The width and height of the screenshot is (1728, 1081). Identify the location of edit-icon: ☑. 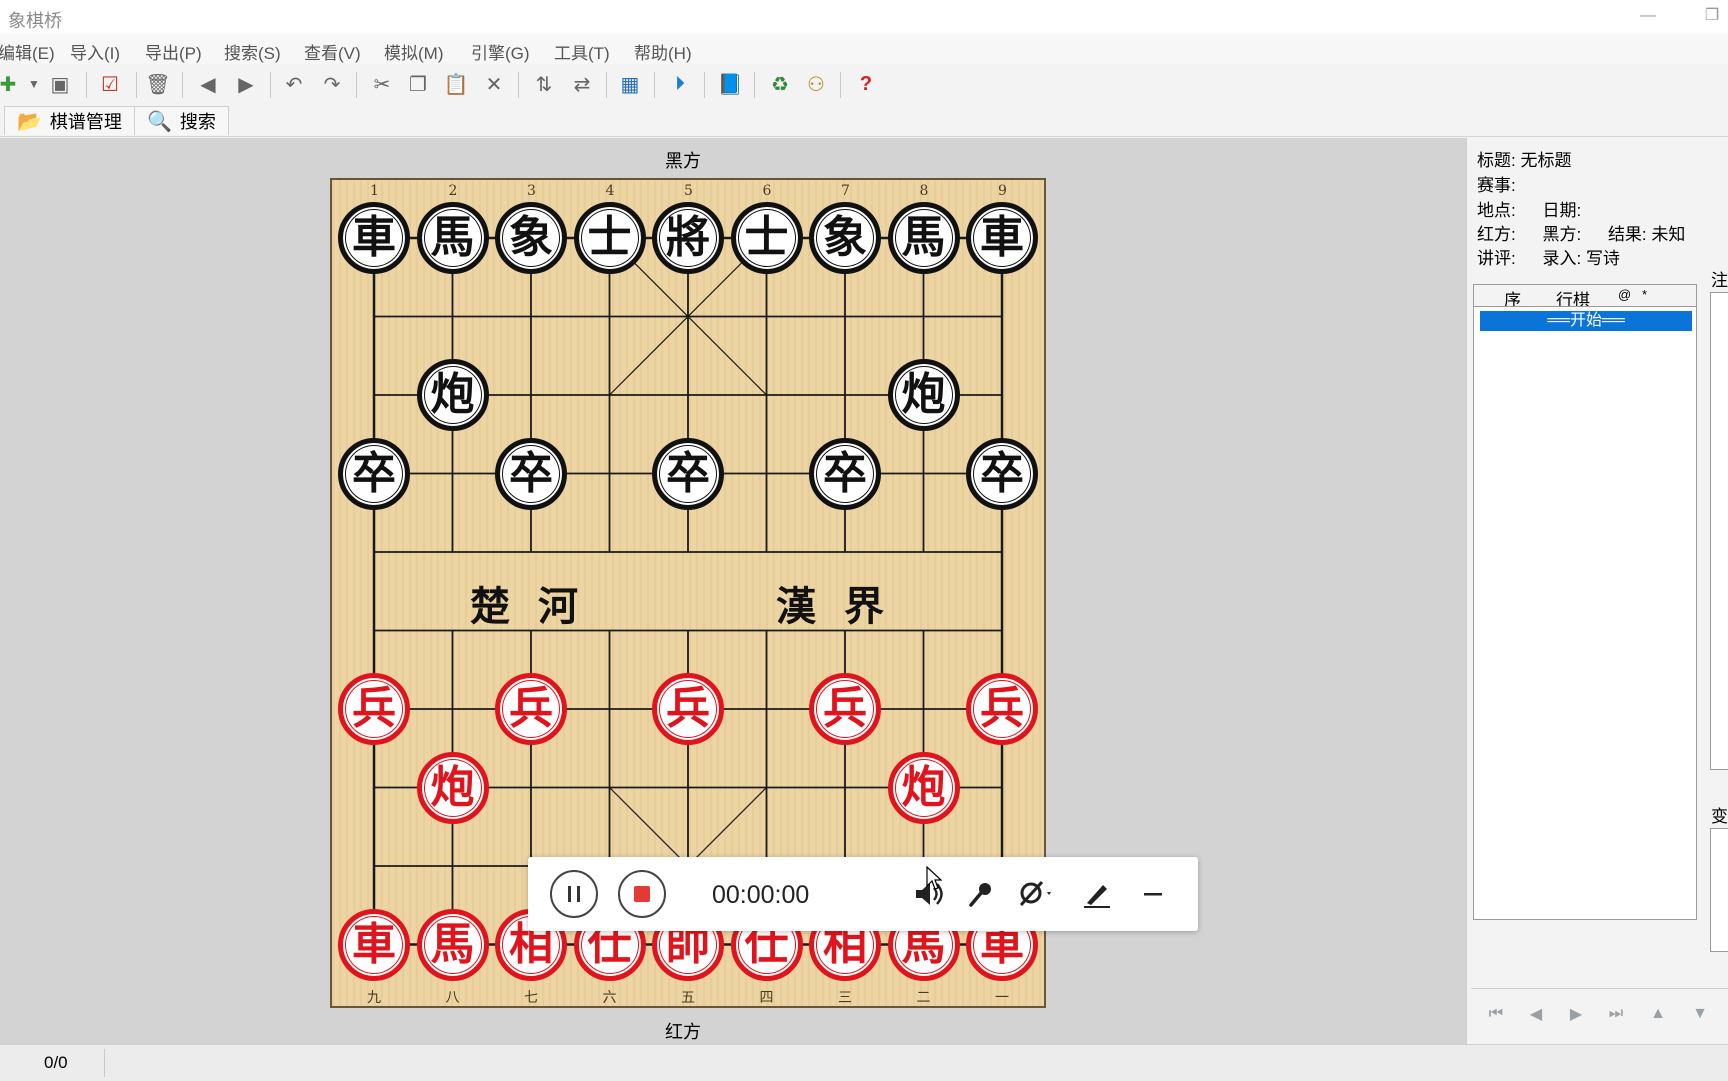
(110, 84).